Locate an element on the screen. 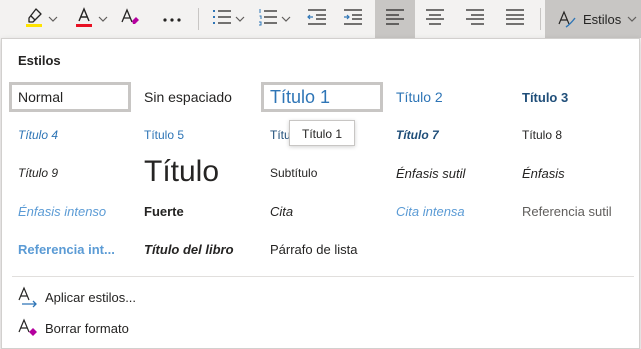 The image size is (641, 349). align-center-icon is located at coordinates (435, 19).